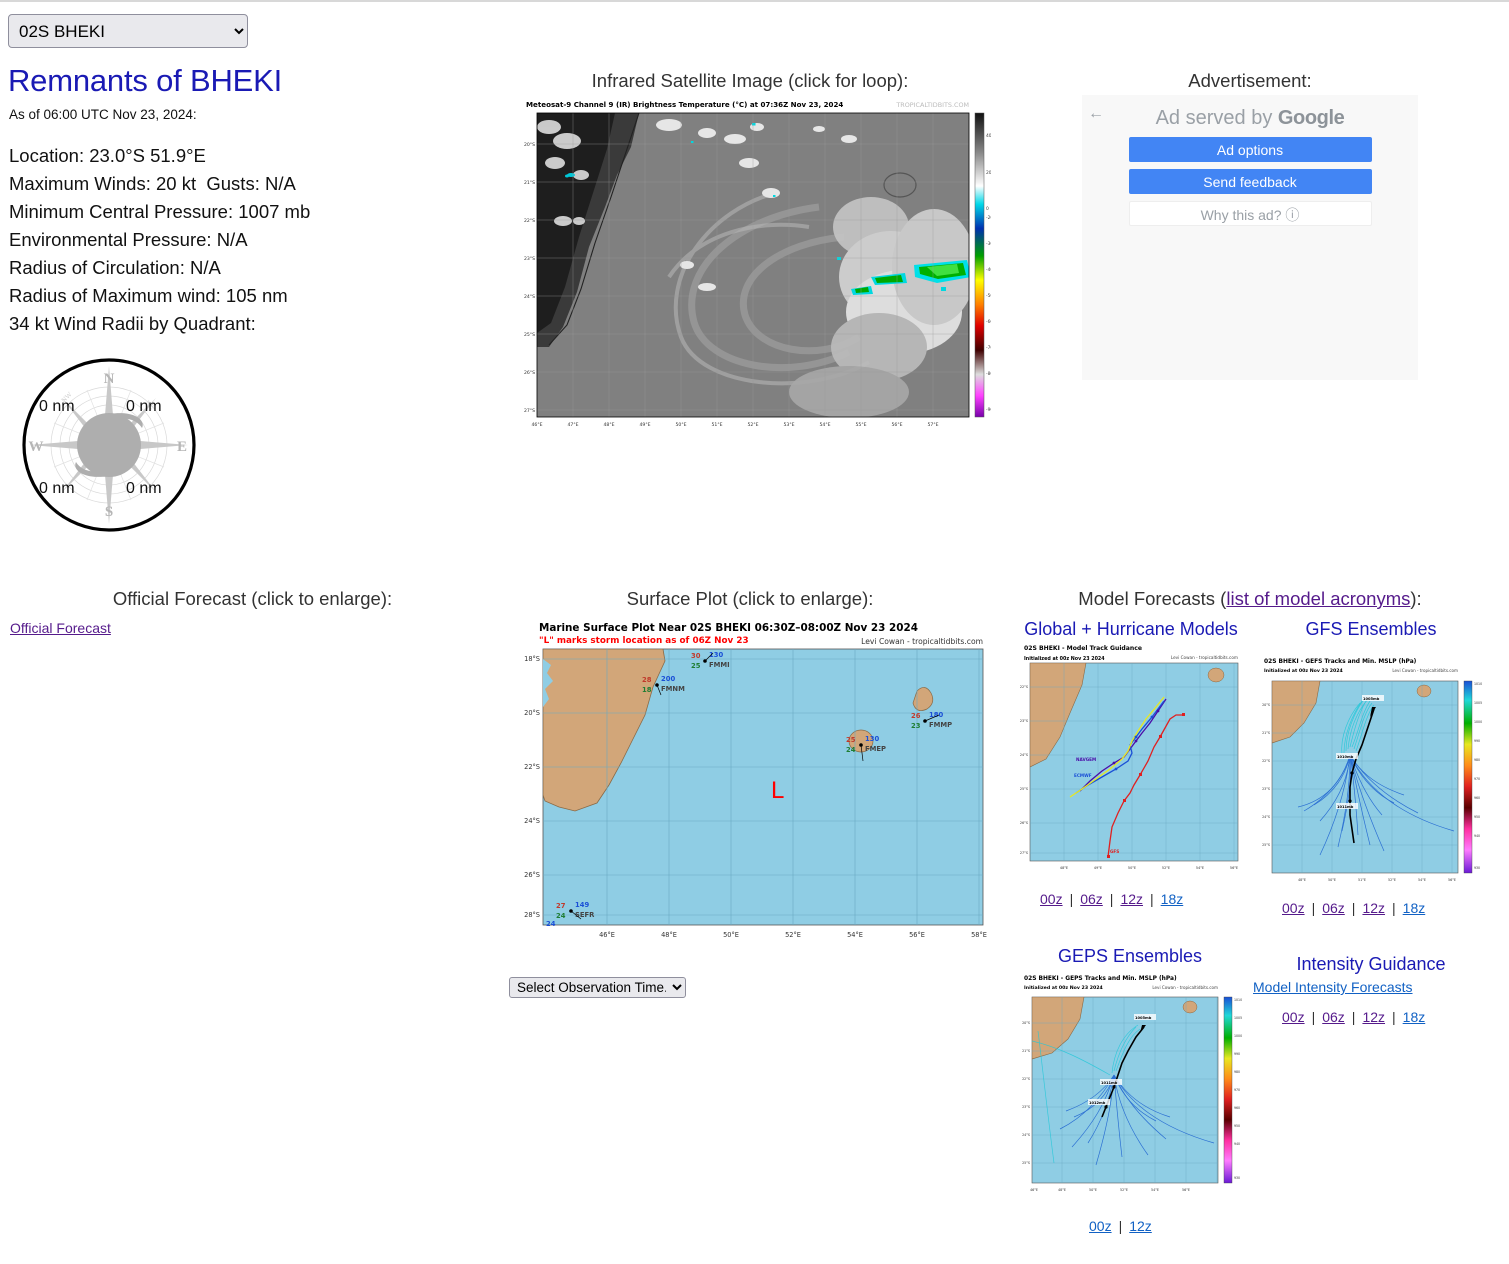 The width and height of the screenshot is (1509, 1264). Describe the element at coordinates (1293, 1017) in the screenshot. I see `intensity-link-00z: 00z` at that location.